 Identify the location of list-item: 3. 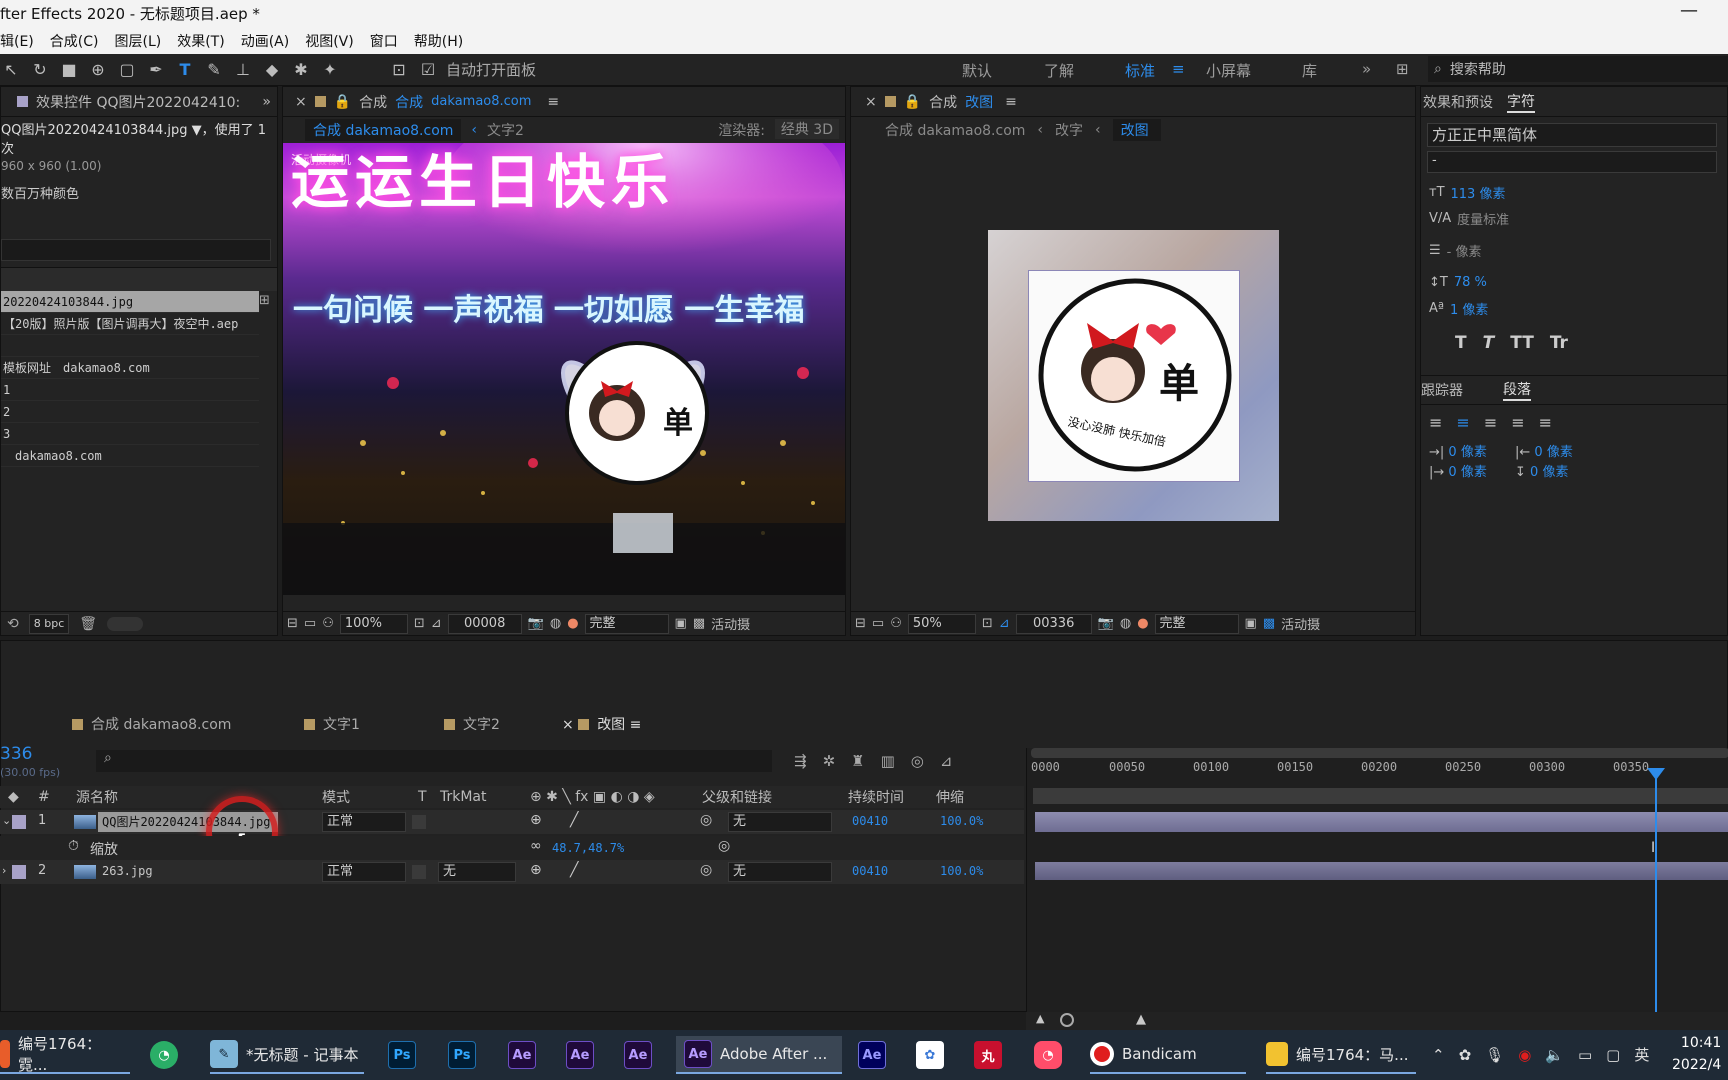
(130, 434).